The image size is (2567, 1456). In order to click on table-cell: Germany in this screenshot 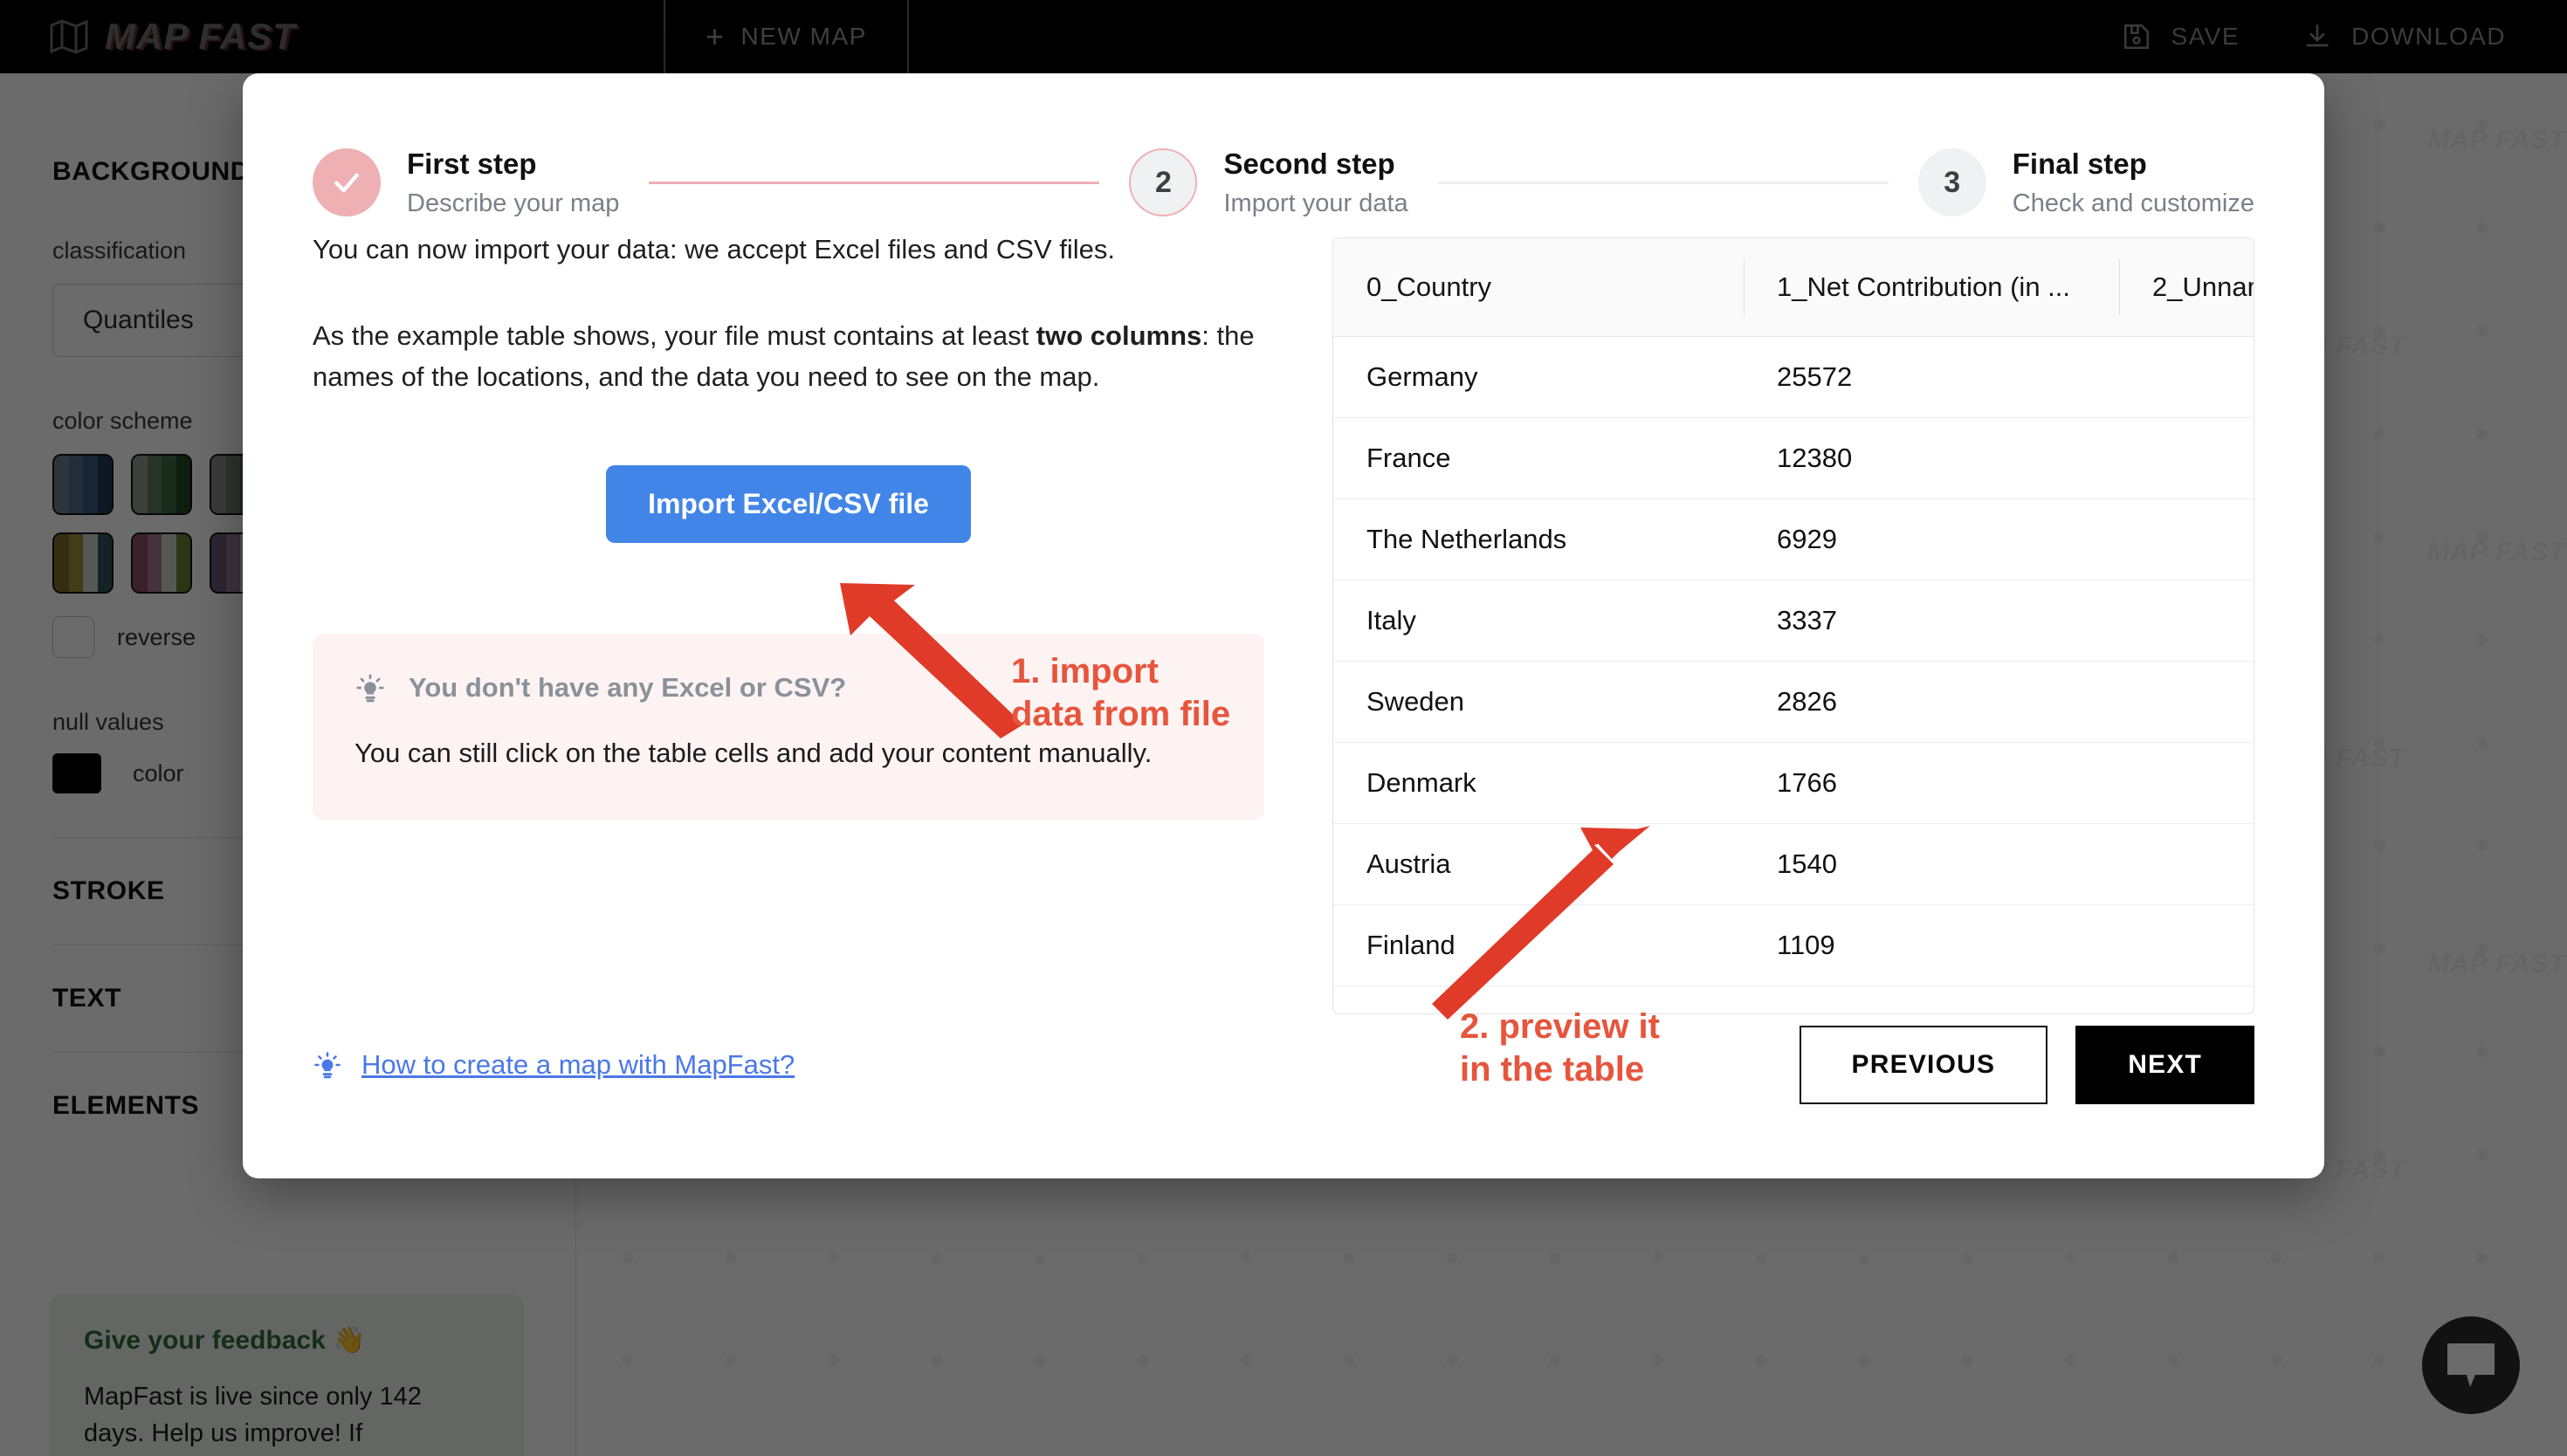, I will do `click(1538, 377)`.